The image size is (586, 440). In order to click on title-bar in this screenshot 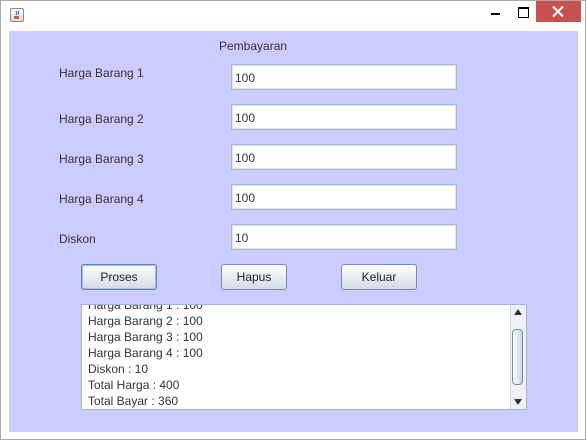, I will do `click(293, 15)`.